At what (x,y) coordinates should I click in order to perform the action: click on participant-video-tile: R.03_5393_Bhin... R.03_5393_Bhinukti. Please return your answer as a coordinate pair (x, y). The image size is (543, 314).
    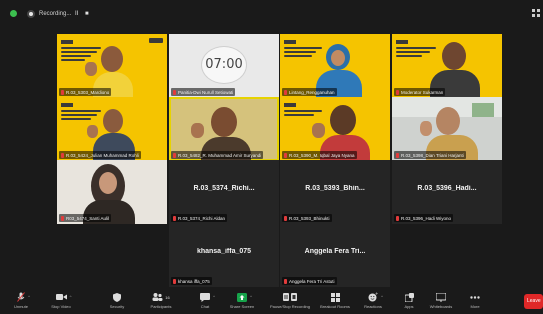
    Looking at the image, I should click on (335, 192).